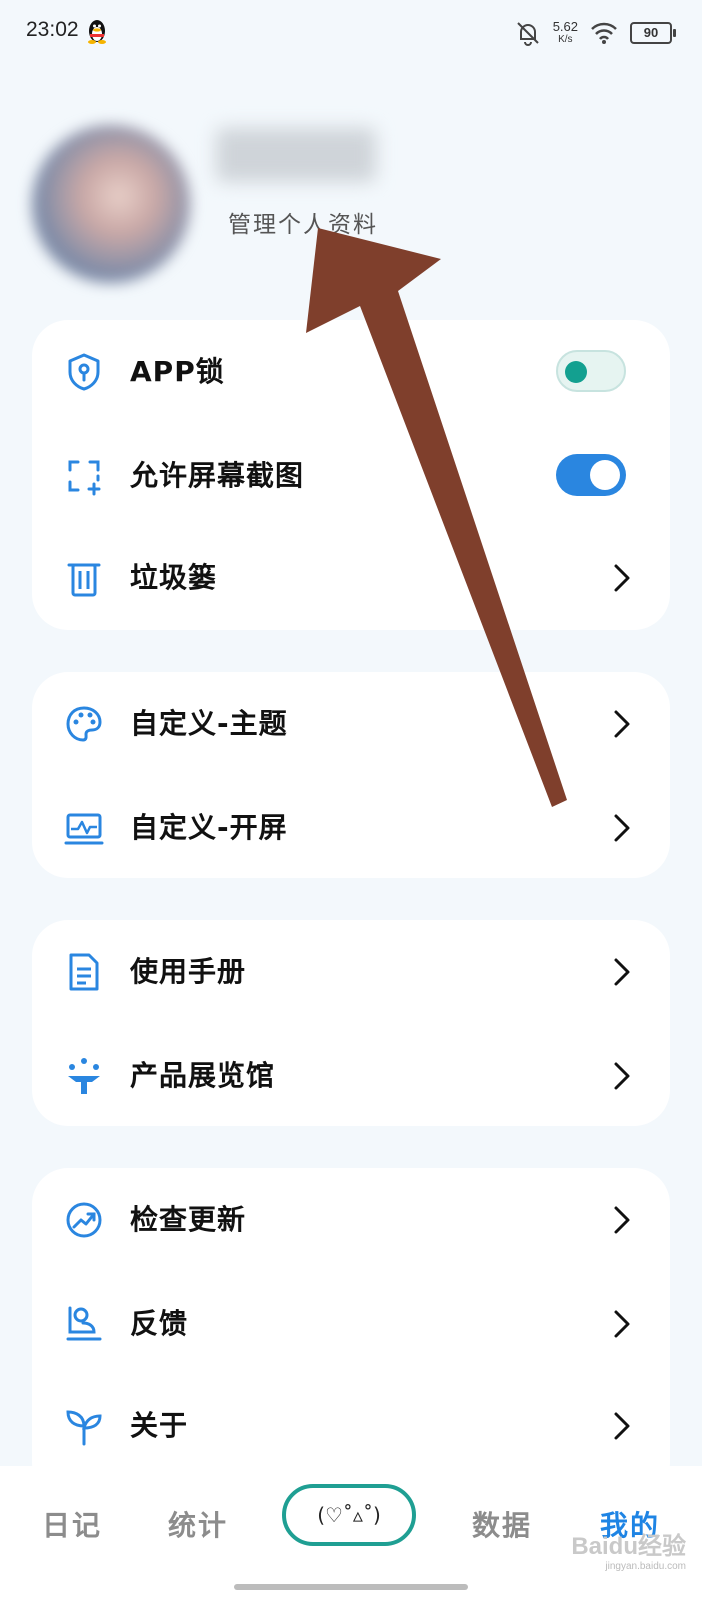 The image size is (702, 1600). Describe the element at coordinates (527, 34) in the screenshot. I see `bell-off-icon` at that location.